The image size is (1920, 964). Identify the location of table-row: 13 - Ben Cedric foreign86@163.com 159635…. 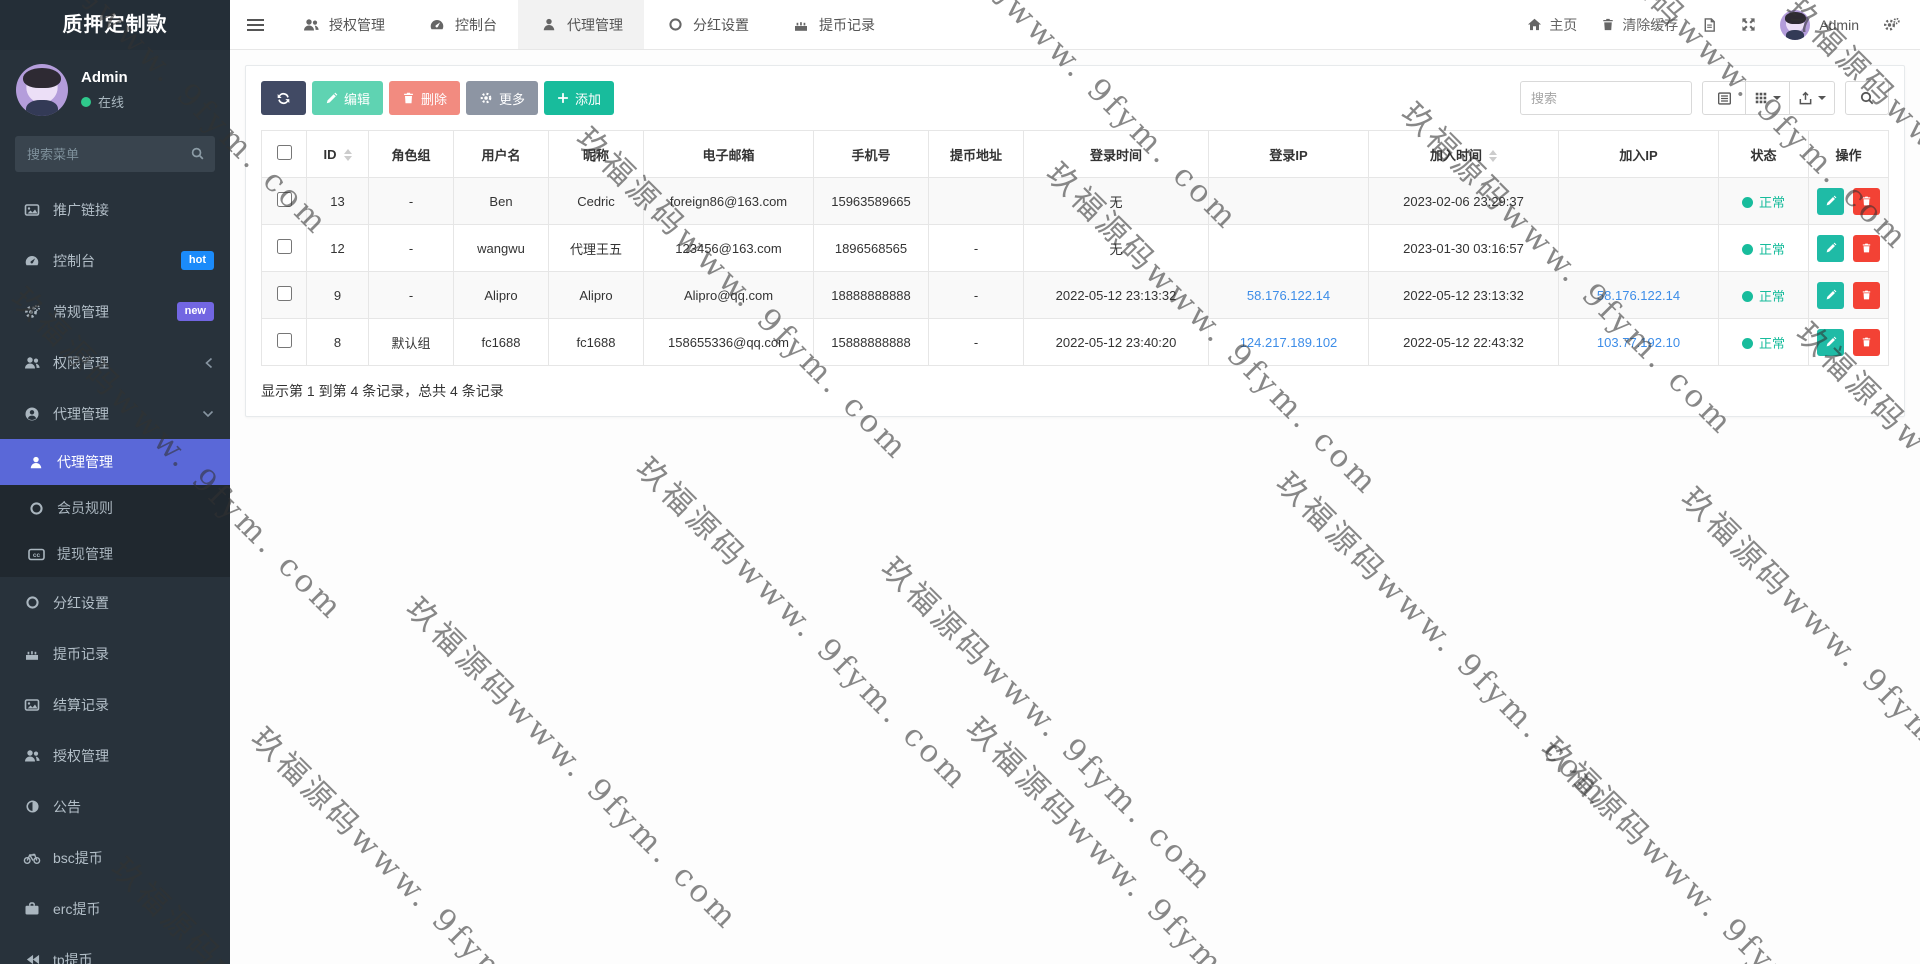
(1075, 201).